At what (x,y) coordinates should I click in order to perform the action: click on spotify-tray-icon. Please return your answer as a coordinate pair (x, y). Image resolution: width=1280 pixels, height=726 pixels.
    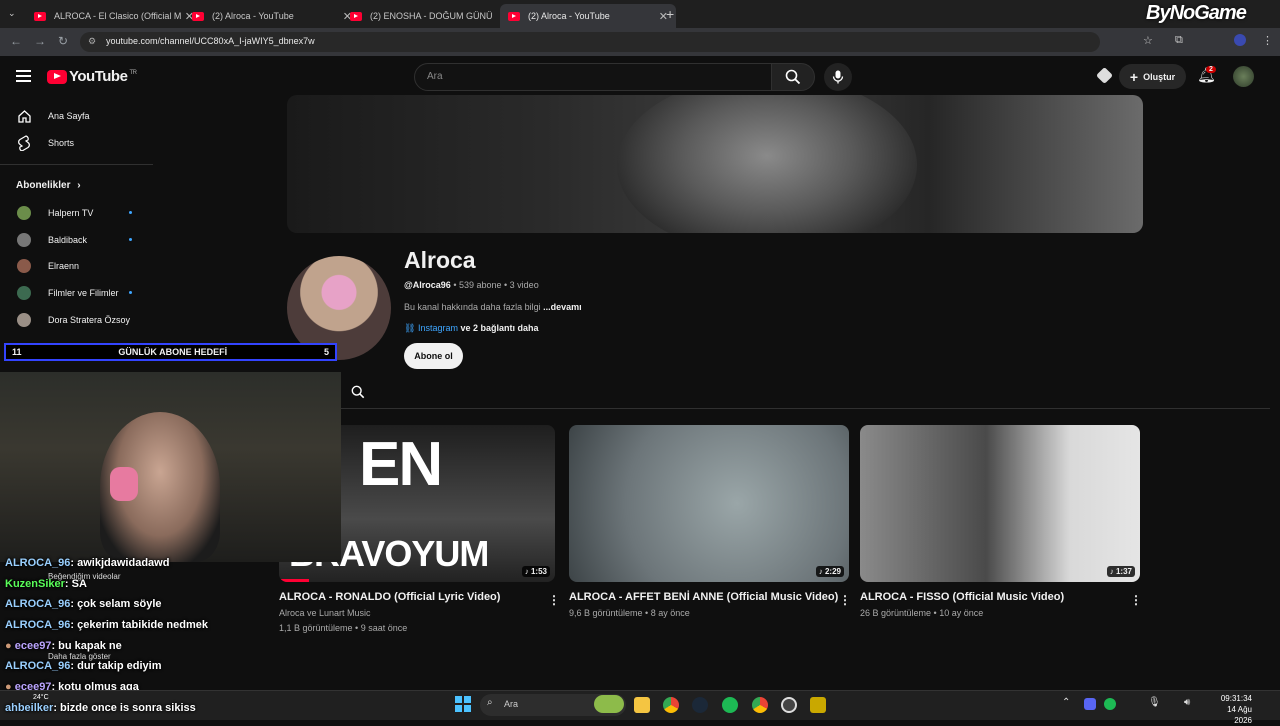
    Looking at the image, I should click on (1110, 704).